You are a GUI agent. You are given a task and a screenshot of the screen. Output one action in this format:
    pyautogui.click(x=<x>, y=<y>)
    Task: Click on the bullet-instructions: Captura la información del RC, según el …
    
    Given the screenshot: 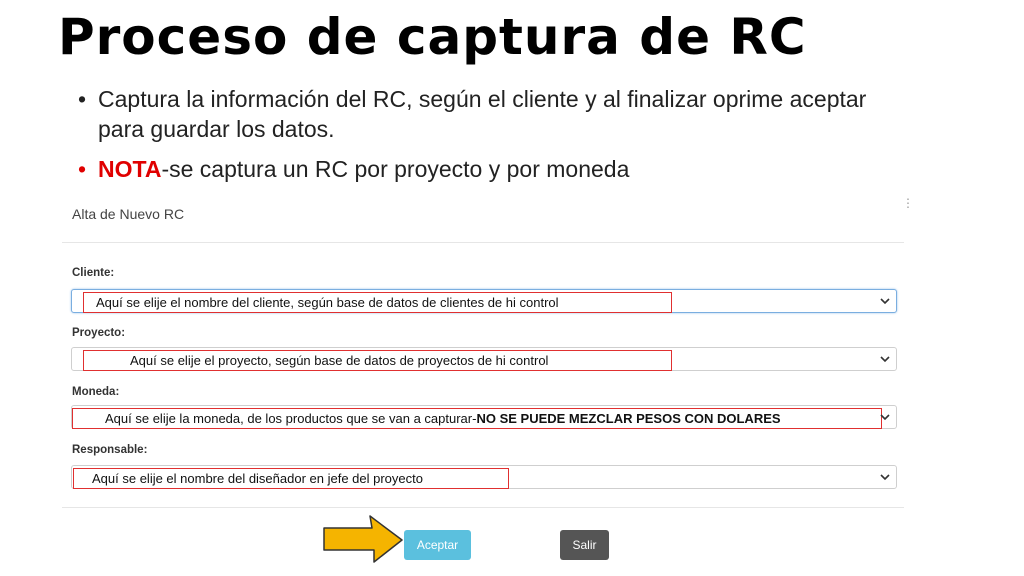 What is the action you would take?
    pyautogui.click(x=498, y=114)
    